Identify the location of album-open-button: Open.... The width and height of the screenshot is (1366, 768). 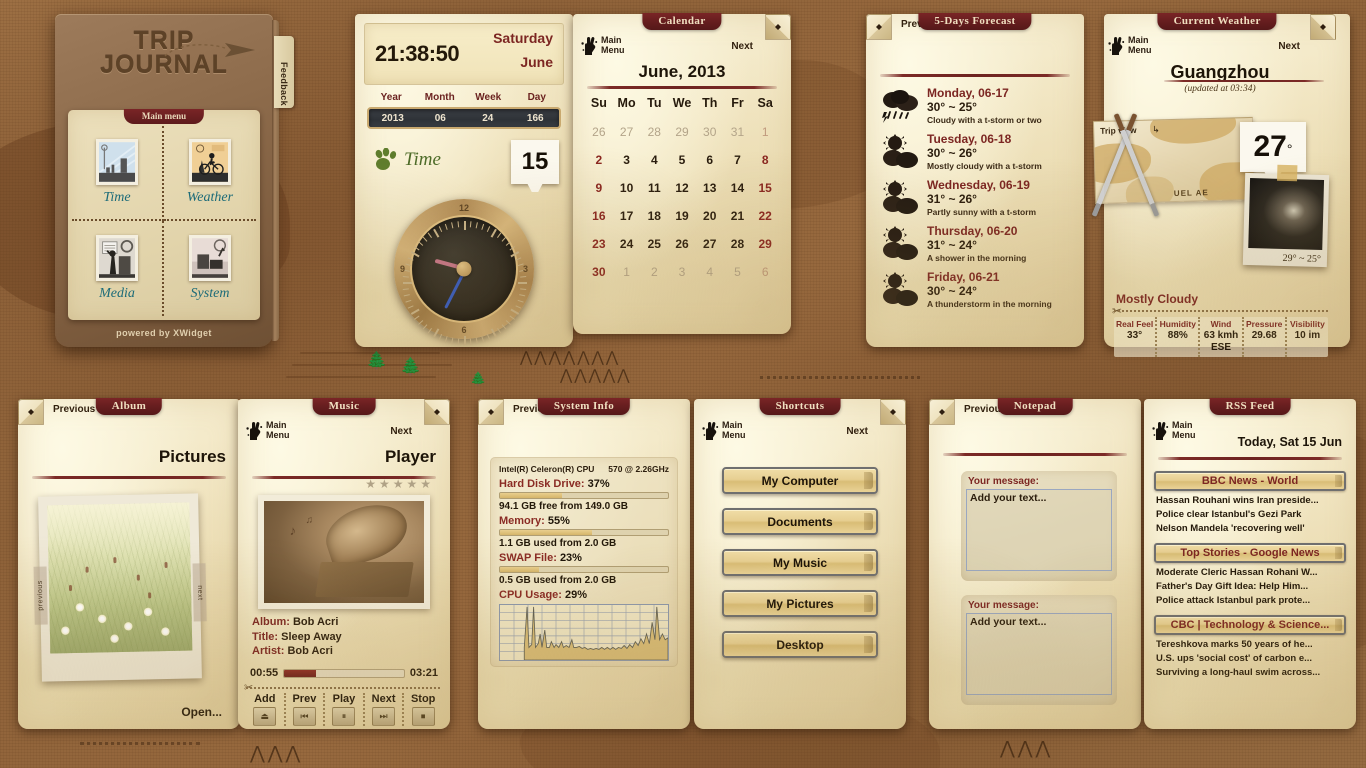
(201, 712).